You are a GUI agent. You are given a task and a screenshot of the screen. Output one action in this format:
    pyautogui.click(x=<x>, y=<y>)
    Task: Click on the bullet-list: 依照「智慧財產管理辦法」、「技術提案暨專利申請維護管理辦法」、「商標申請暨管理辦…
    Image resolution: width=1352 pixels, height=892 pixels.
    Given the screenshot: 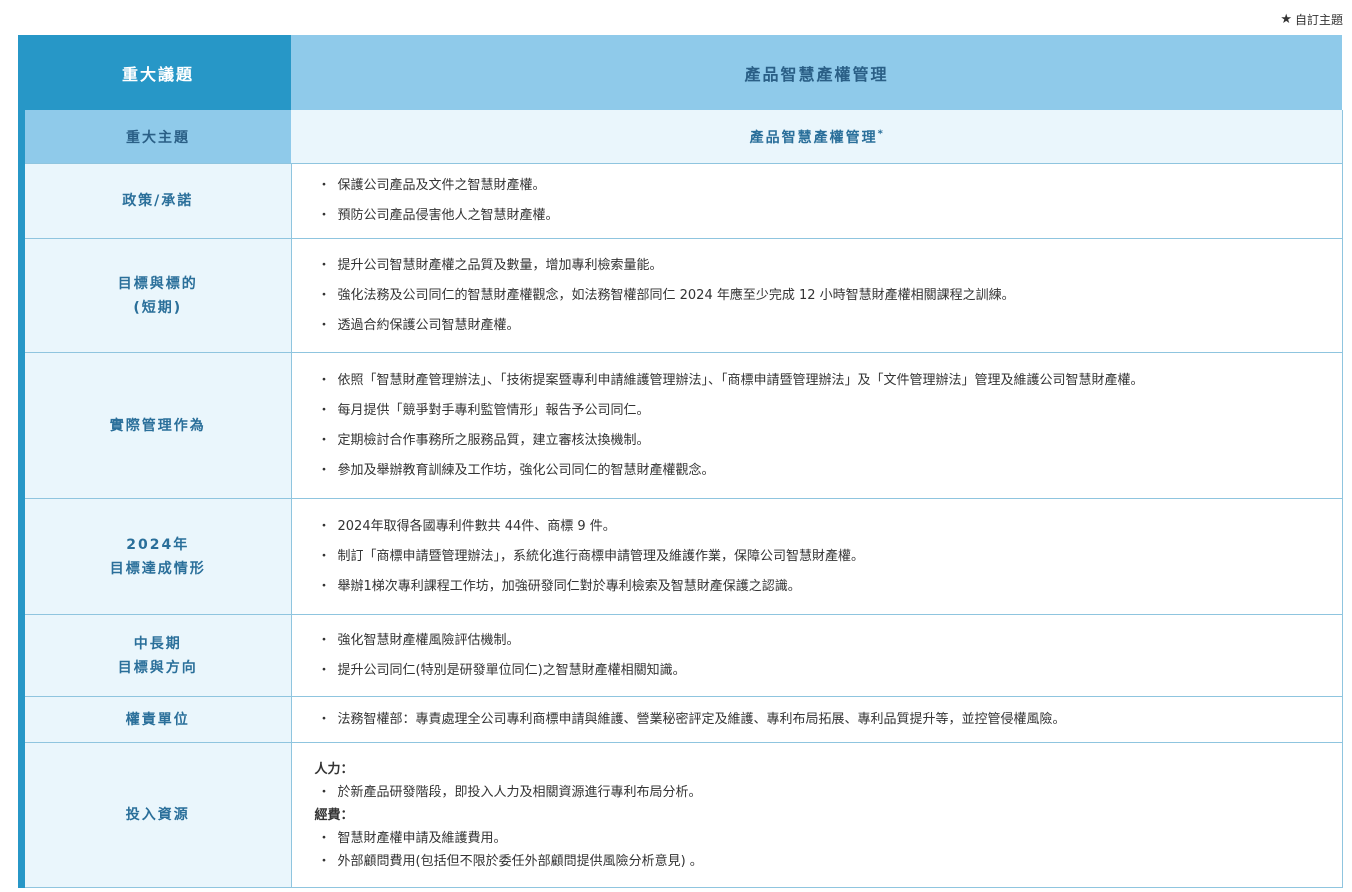 What is the action you would take?
    pyautogui.click(x=830, y=426)
    